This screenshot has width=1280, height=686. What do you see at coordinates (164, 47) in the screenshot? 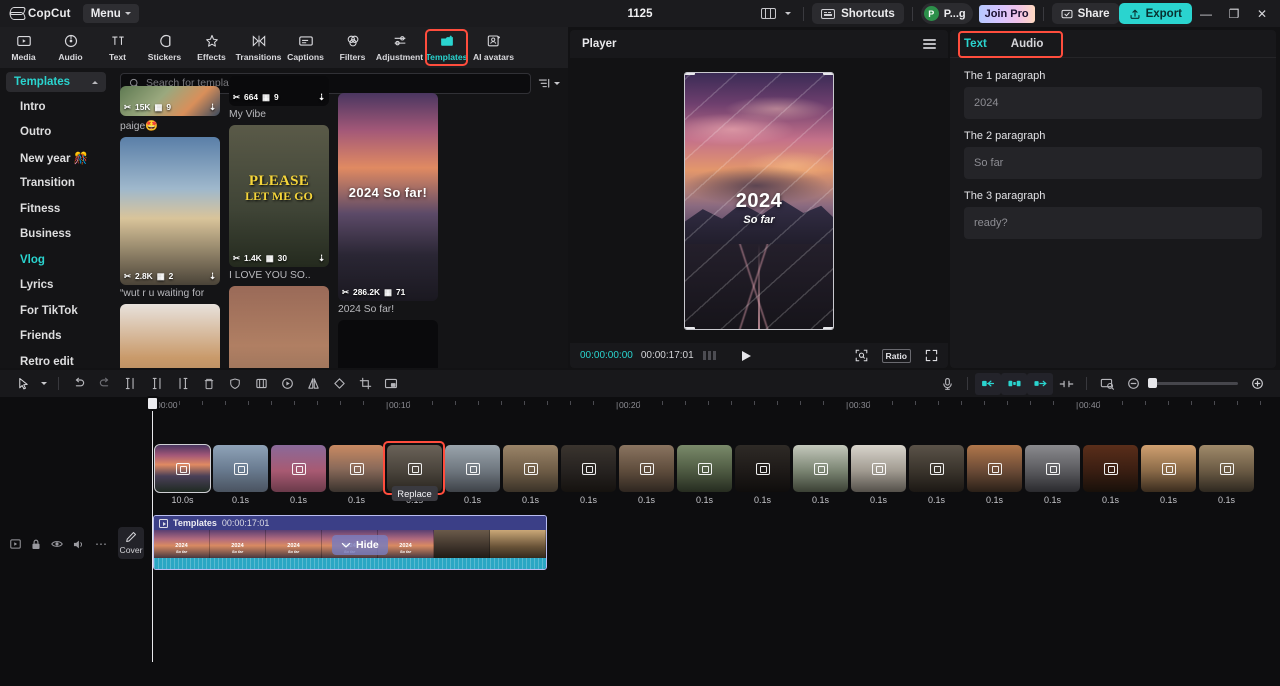
I see `tool-stickers: Stickers` at bounding box center [164, 47].